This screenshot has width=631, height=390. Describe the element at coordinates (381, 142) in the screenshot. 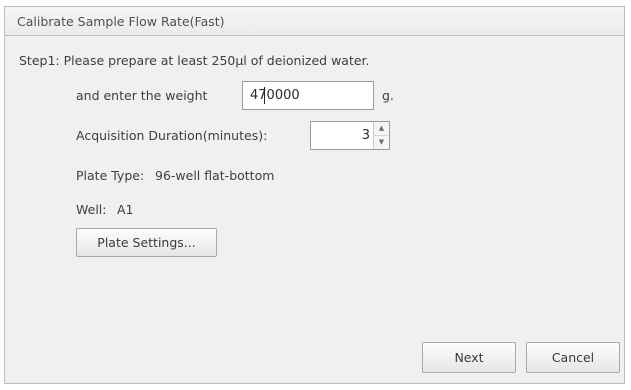

I see `spinner-down-icon: ▼` at that location.